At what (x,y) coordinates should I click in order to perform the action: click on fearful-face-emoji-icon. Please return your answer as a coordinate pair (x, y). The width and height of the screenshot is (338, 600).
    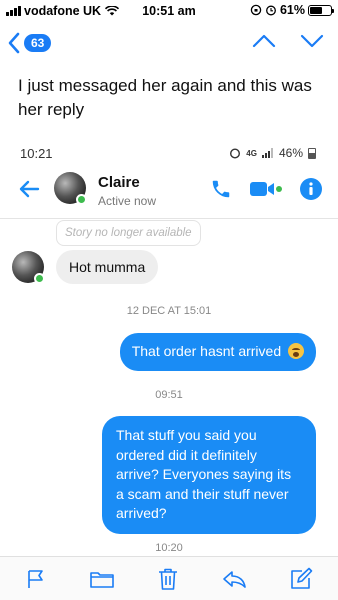
    Looking at the image, I should click on (296, 351).